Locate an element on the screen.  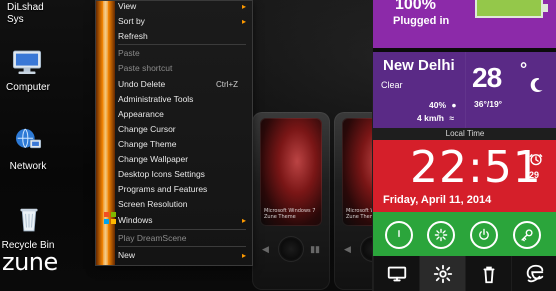
local-time-header: Local Time is located at coordinates (464, 134).